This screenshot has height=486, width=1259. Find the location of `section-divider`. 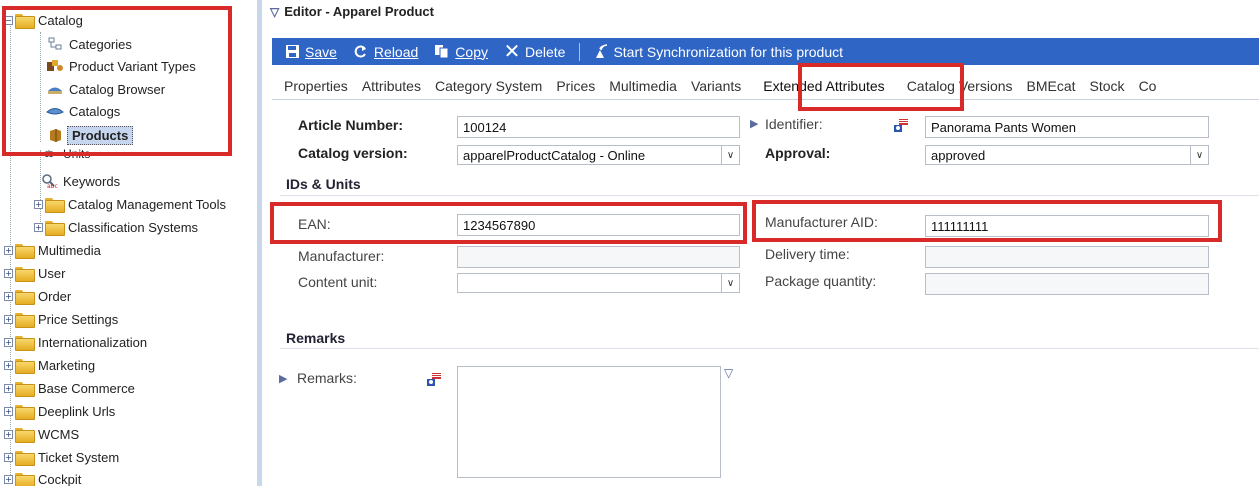

section-divider is located at coordinates (769, 348).